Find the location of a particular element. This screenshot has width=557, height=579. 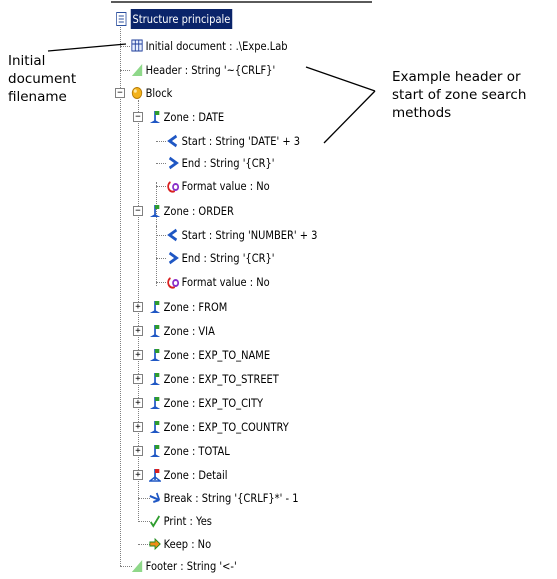

callout-start is located at coordinates (349, 117).